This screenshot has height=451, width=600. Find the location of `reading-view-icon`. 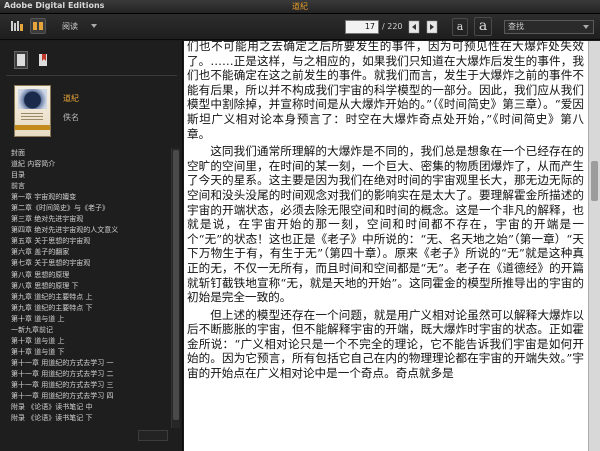

reading-view-icon is located at coordinates (38, 26).